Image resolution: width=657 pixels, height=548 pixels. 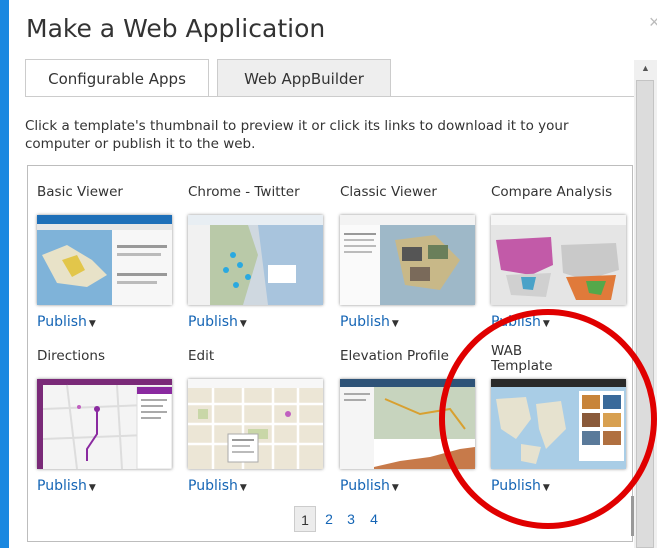 I want to click on template-name: Compare Analysis, so click(x=552, y=192).